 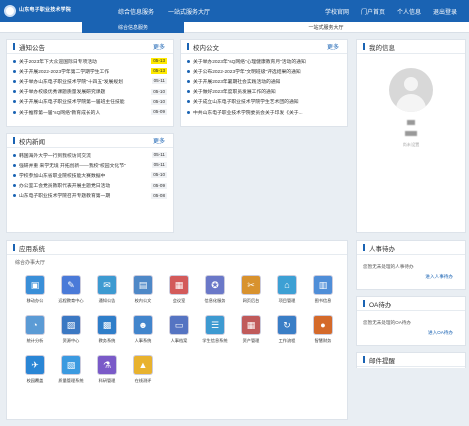 What do you see at coordinates (84, 101) in the screenshot?
I see `notice-title: 关于开展山东电子职业技术学院第一届班主任技能` at bounding box center [84, 101].